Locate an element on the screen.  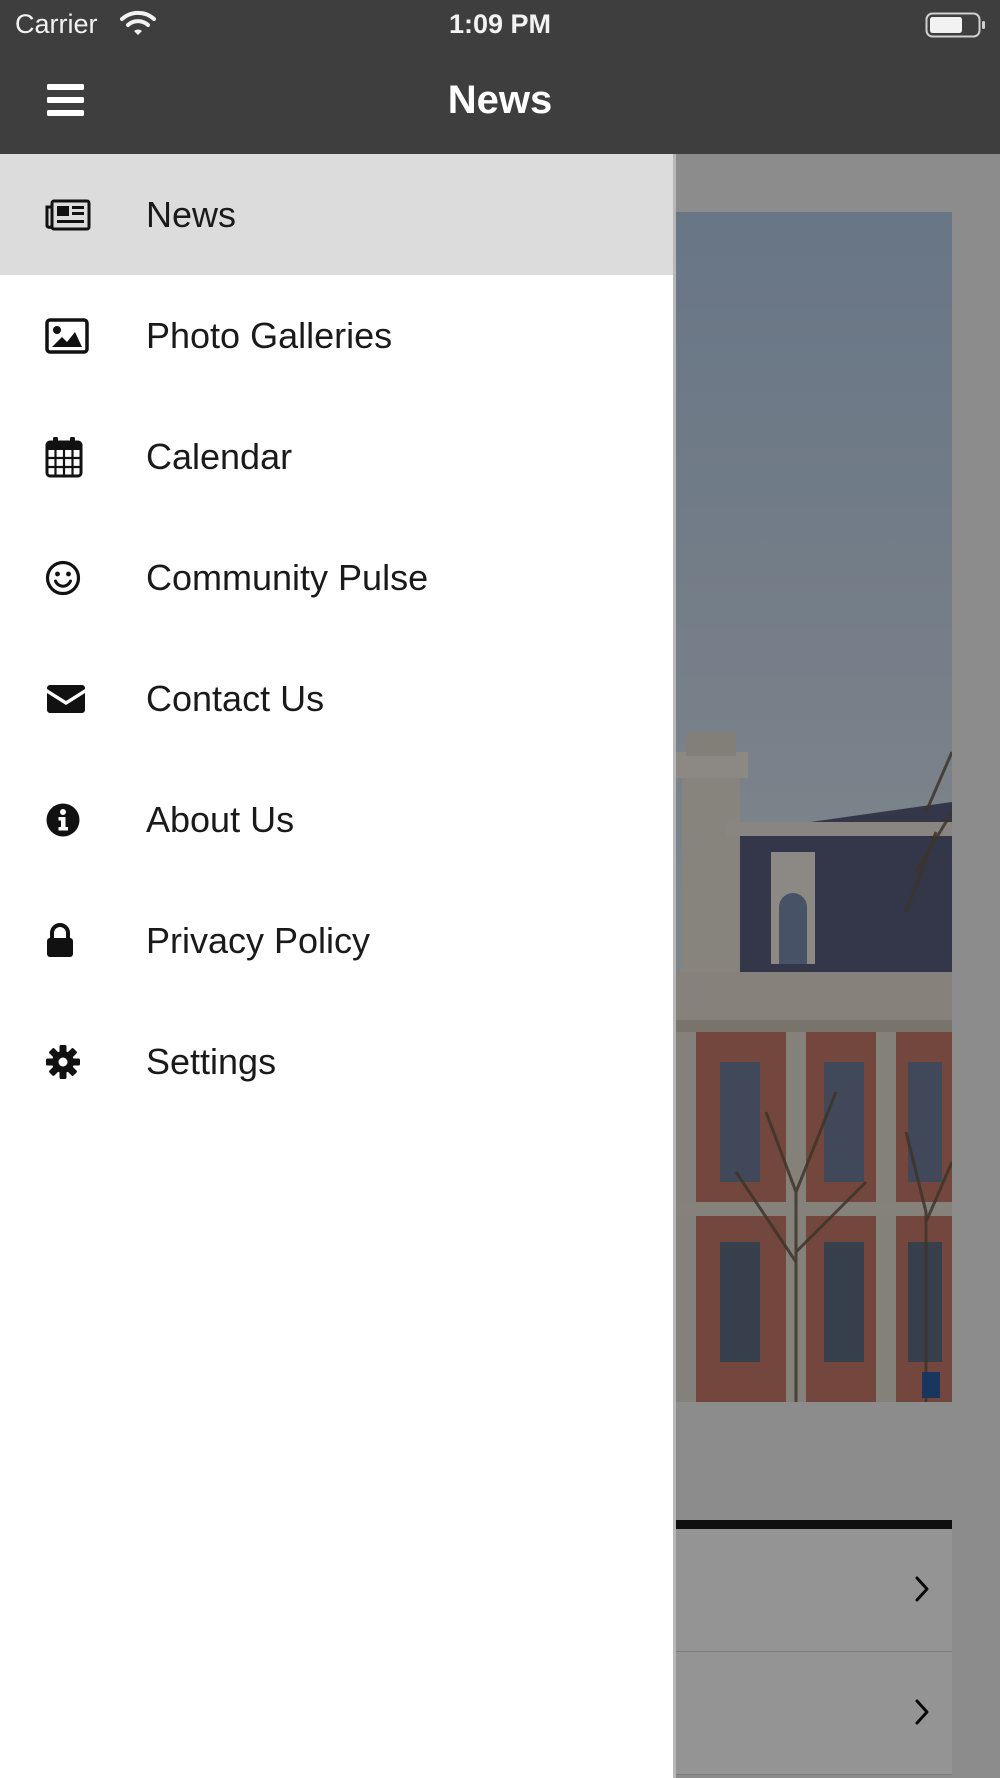
gear-icon is located at coordinates (70, 1062).